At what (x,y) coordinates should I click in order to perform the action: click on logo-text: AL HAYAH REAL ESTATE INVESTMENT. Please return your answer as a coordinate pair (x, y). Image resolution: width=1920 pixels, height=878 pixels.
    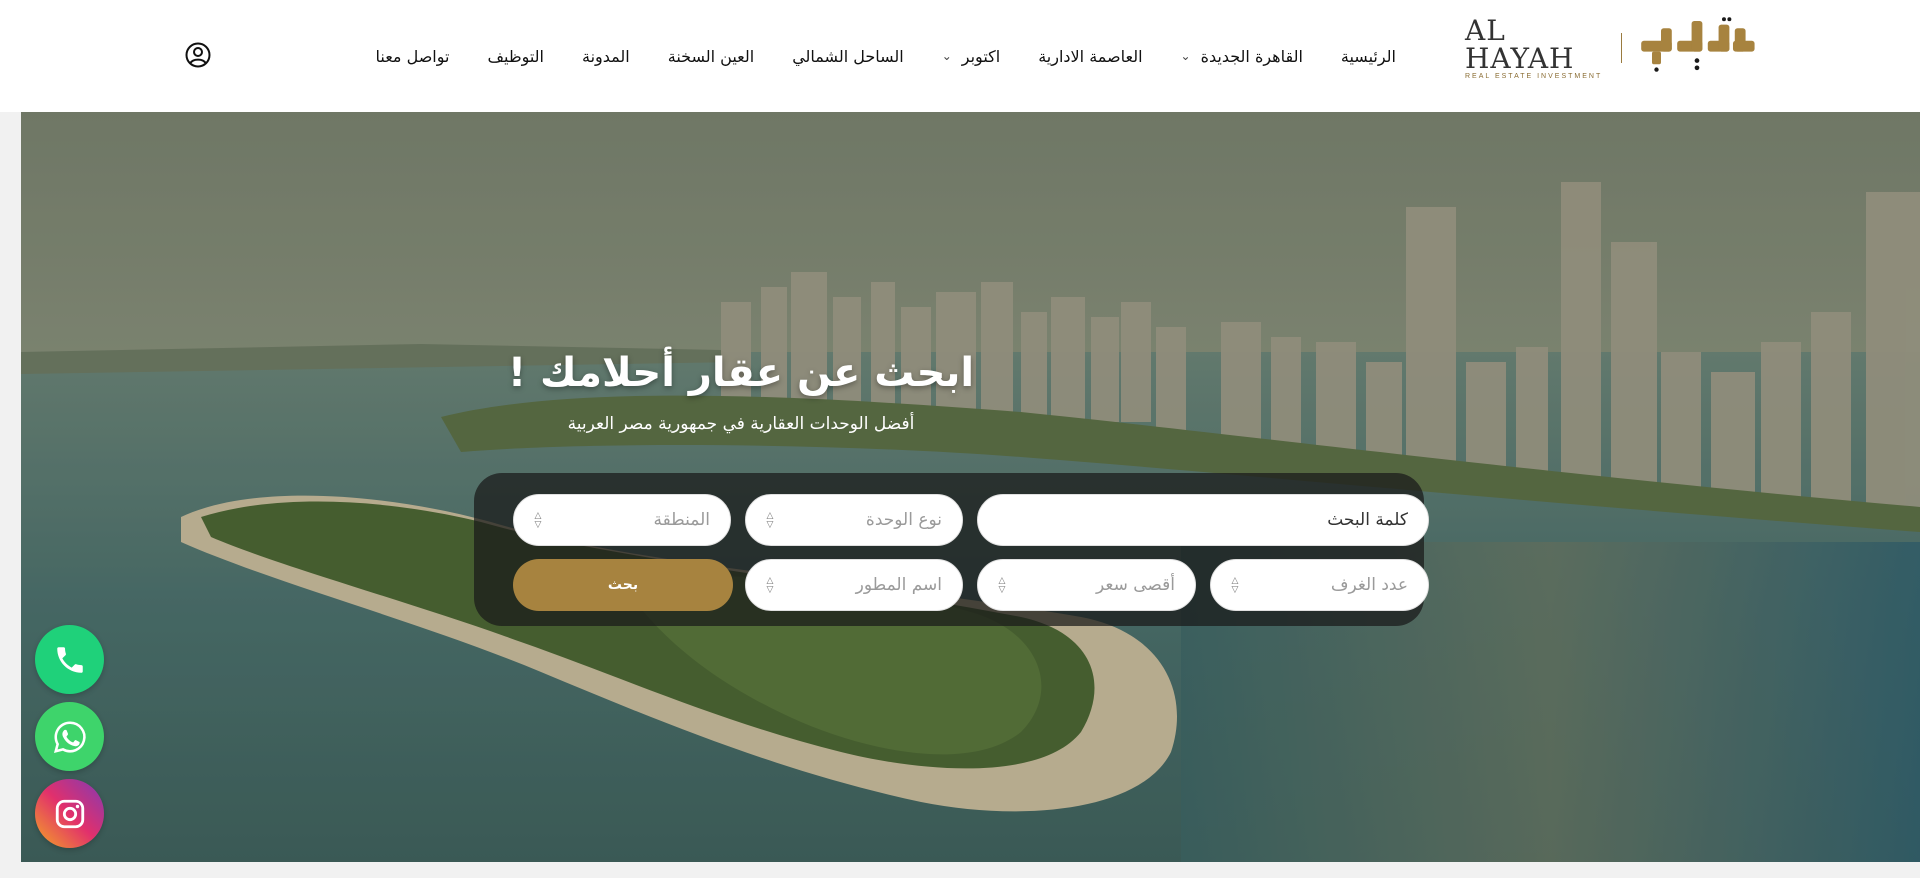
    Looking at the image, I should click on (1537, 46).